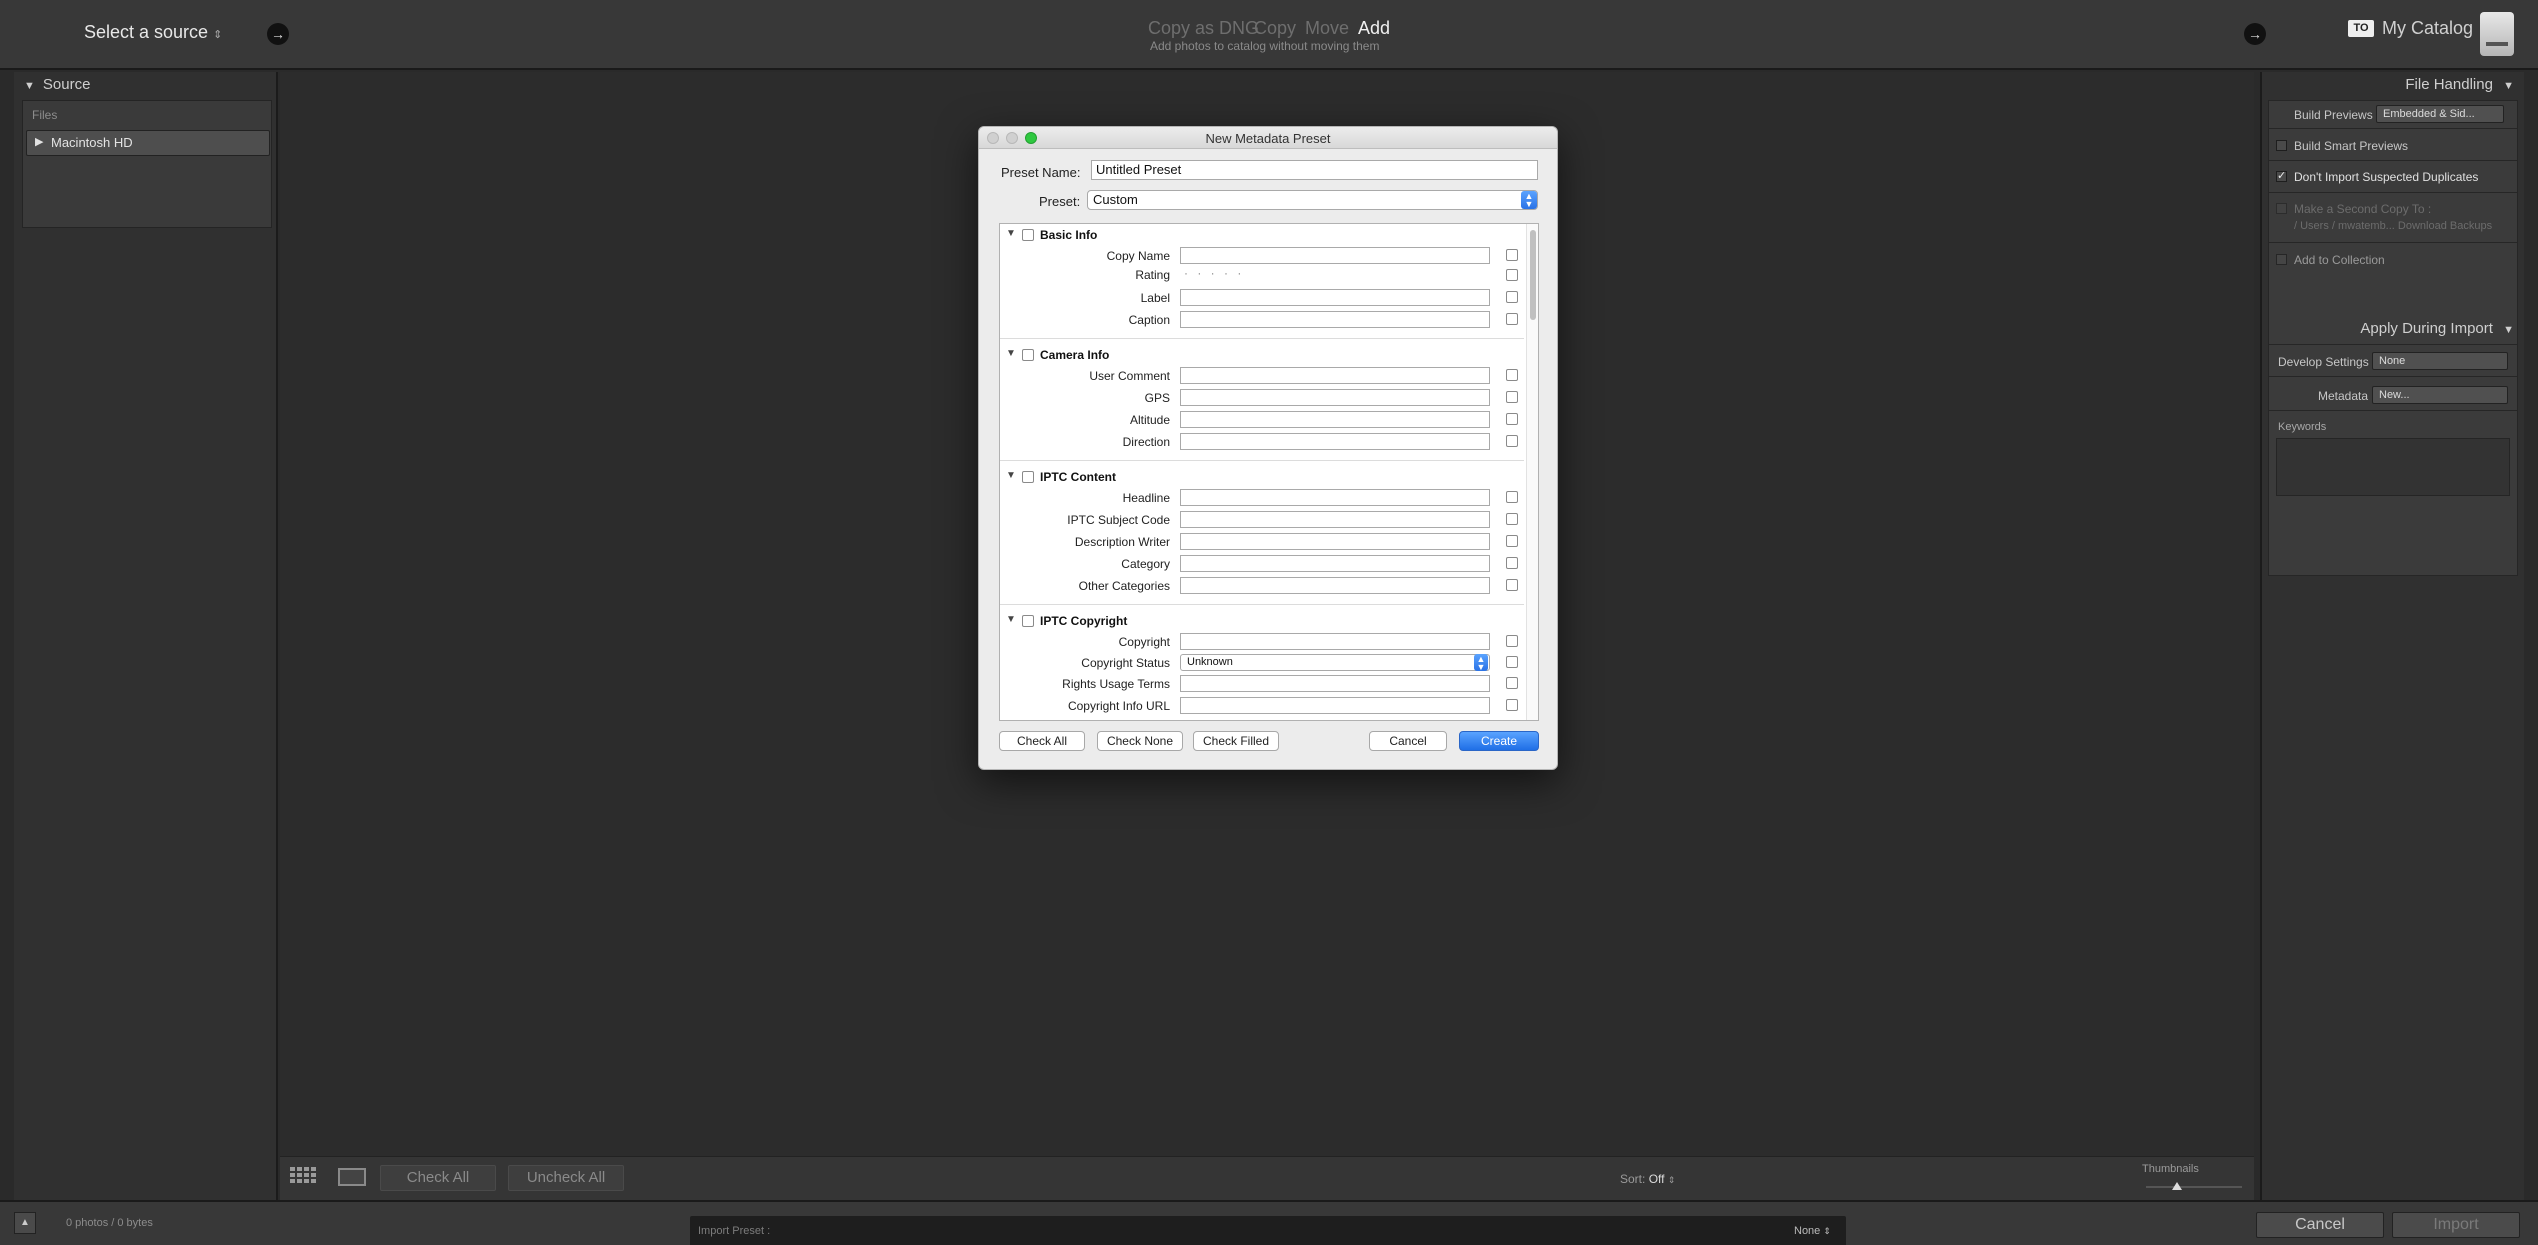 The image size is (2538, 1245). I want to click on import-preset-label: Import Preset :, so click(734, 1231).